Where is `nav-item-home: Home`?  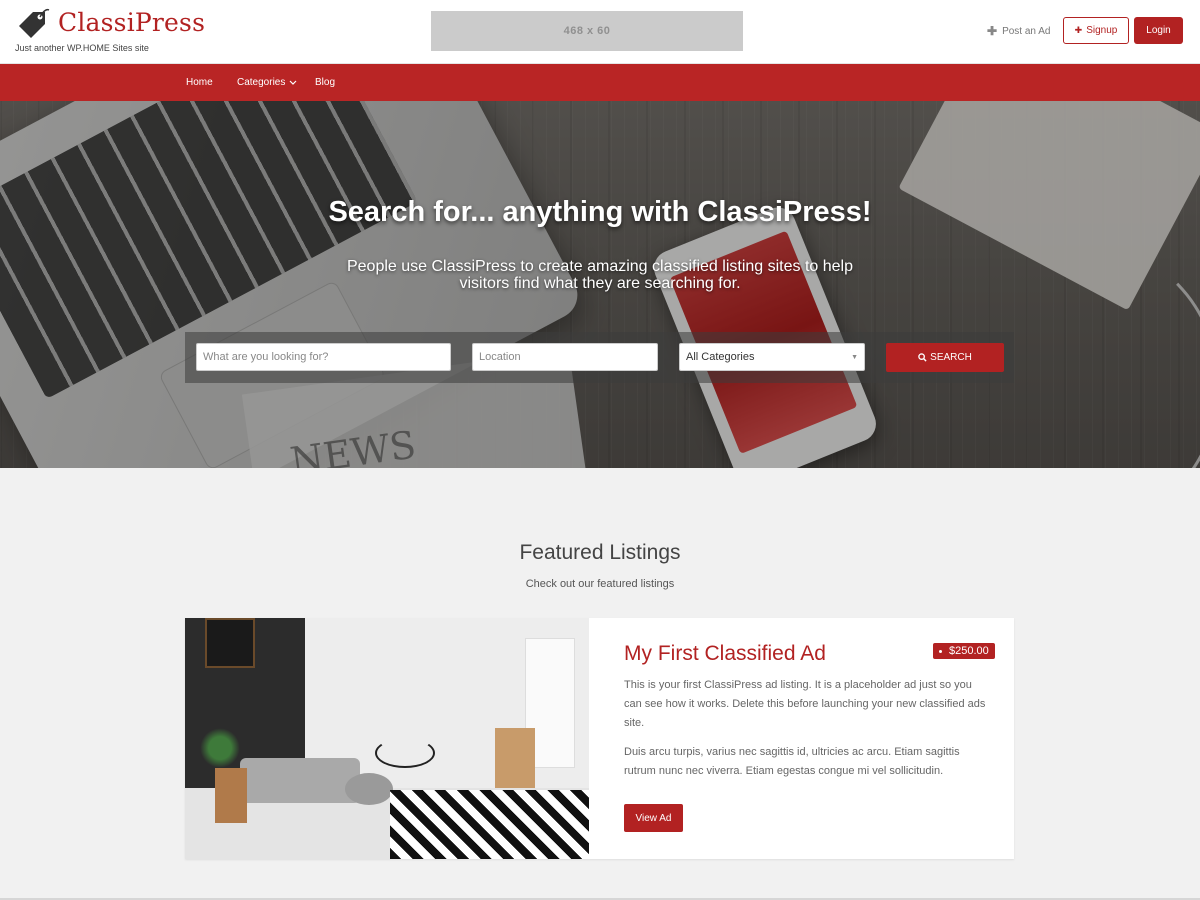
nav-item-home: Home is located at coordinates (199, 82).